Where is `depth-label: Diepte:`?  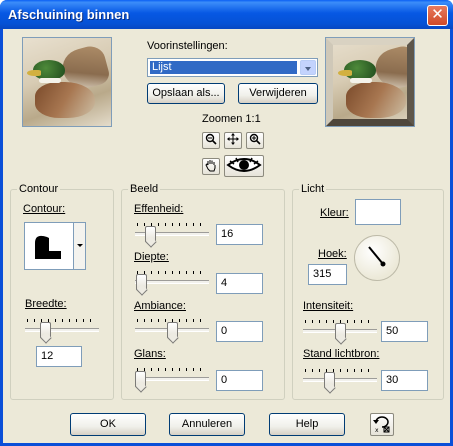
depth-label: Diepte: is located at coordinates (151, 257).